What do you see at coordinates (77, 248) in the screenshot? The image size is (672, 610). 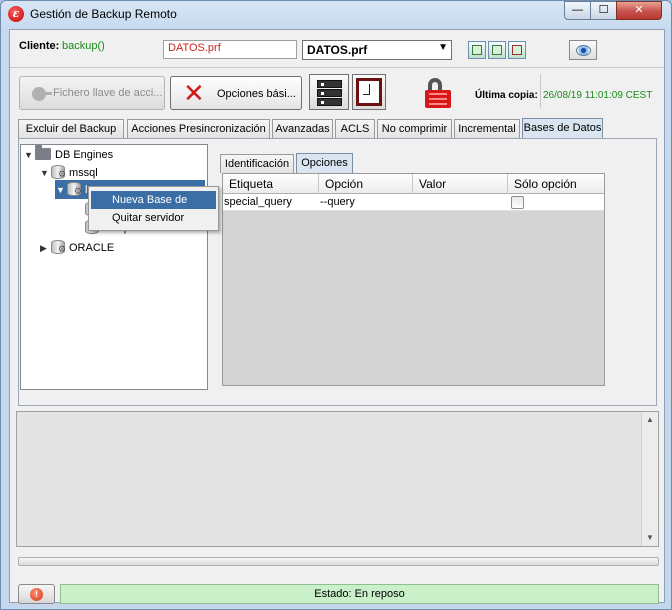 I see `tree-item-oracle: ▶ORACLE` at bounding box center [77, 248].